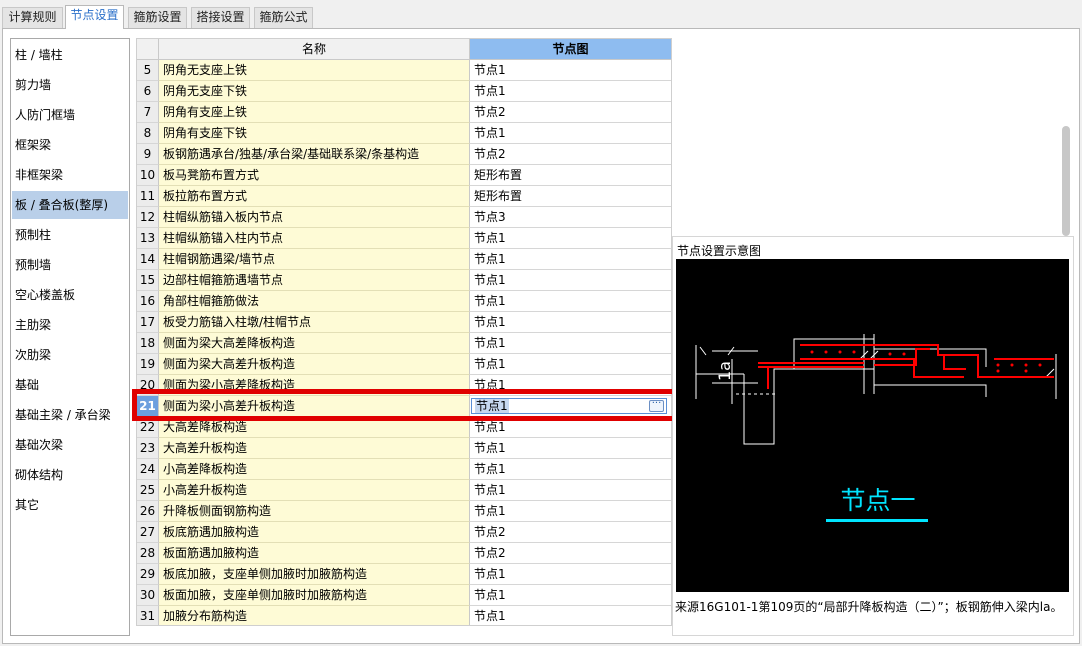 The width and height of the screenshot is (1082, 646). I want to click on table-row: 19 侧面为梁大高差升板构造 节点1, so click(404, 364).